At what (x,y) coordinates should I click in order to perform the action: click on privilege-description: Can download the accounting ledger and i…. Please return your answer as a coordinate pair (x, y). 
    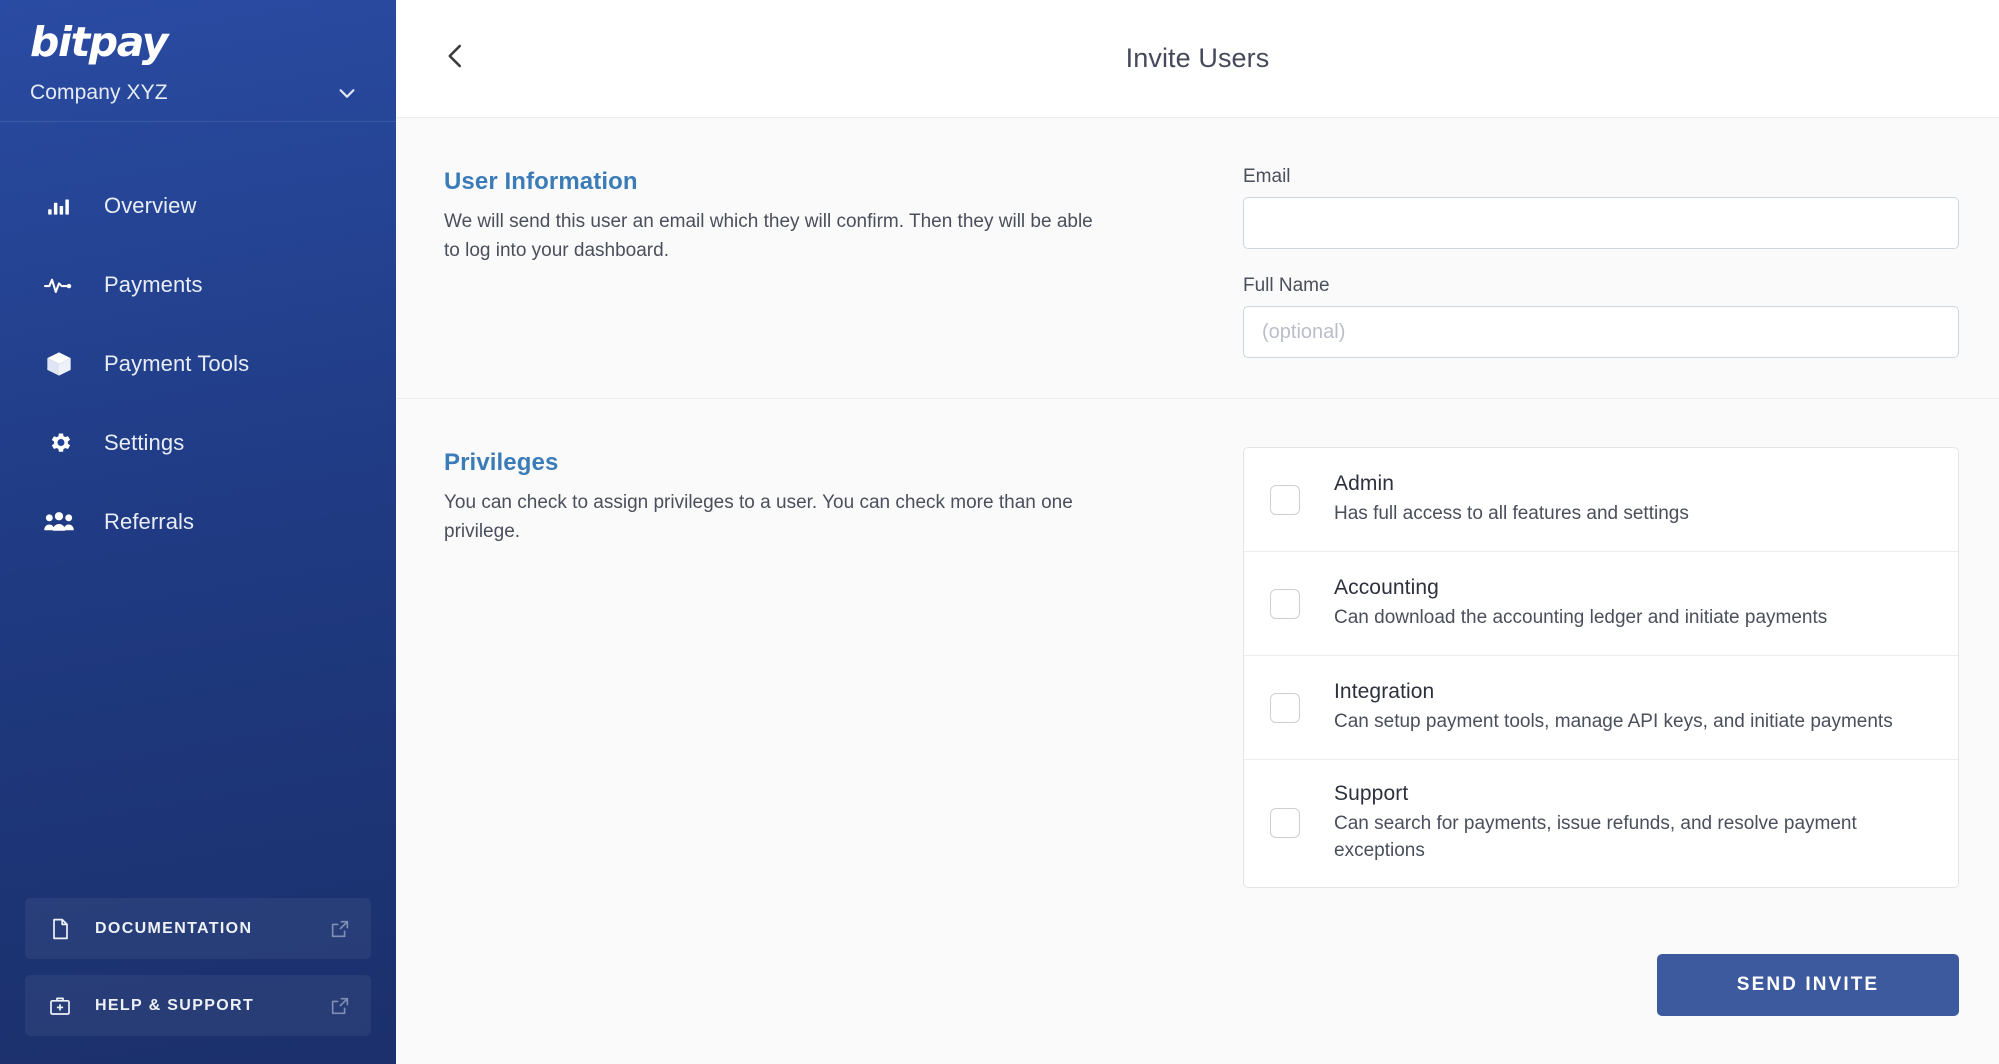
    Looking at the image, I should click on (1581, 617).